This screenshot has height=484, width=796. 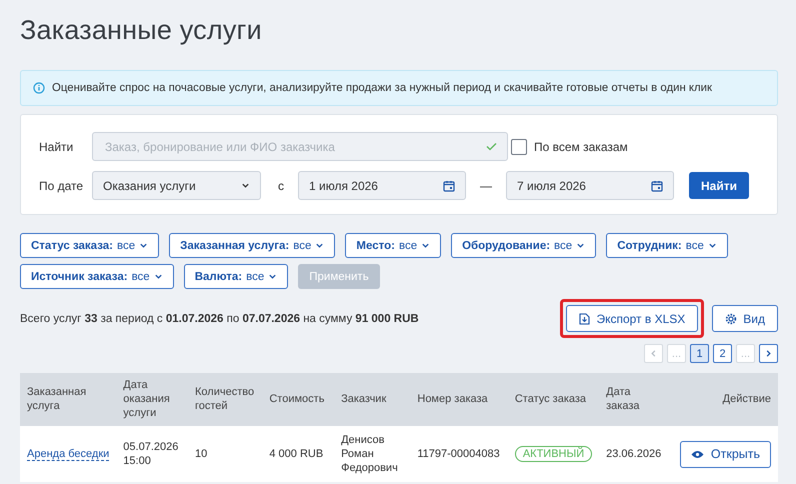 What do you see at coordinates (459, 454) in the screenshot?
I see `table-cell: 11797-00004083` at bounding box center [459, 454].